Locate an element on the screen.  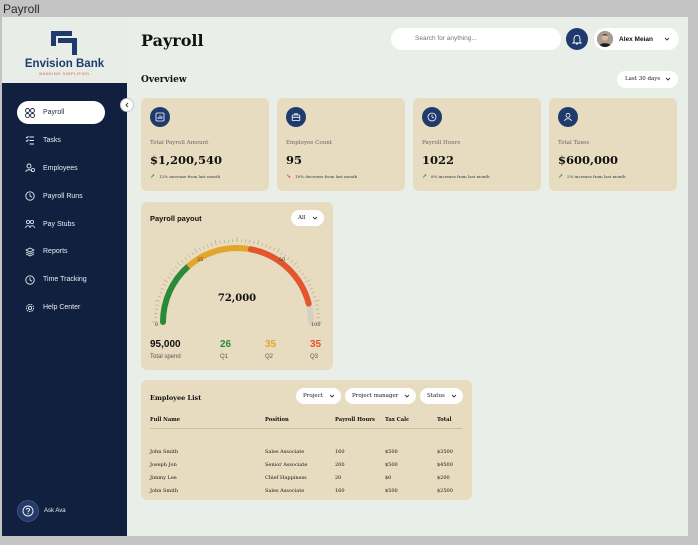
payout-filter-select: All is located at coordinates (307, 218).